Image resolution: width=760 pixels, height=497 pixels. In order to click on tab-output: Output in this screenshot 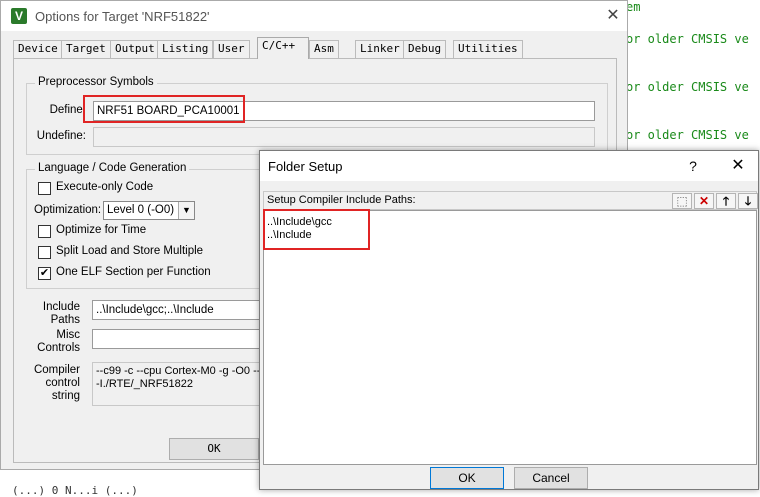, I will do `click(135, 49)`.